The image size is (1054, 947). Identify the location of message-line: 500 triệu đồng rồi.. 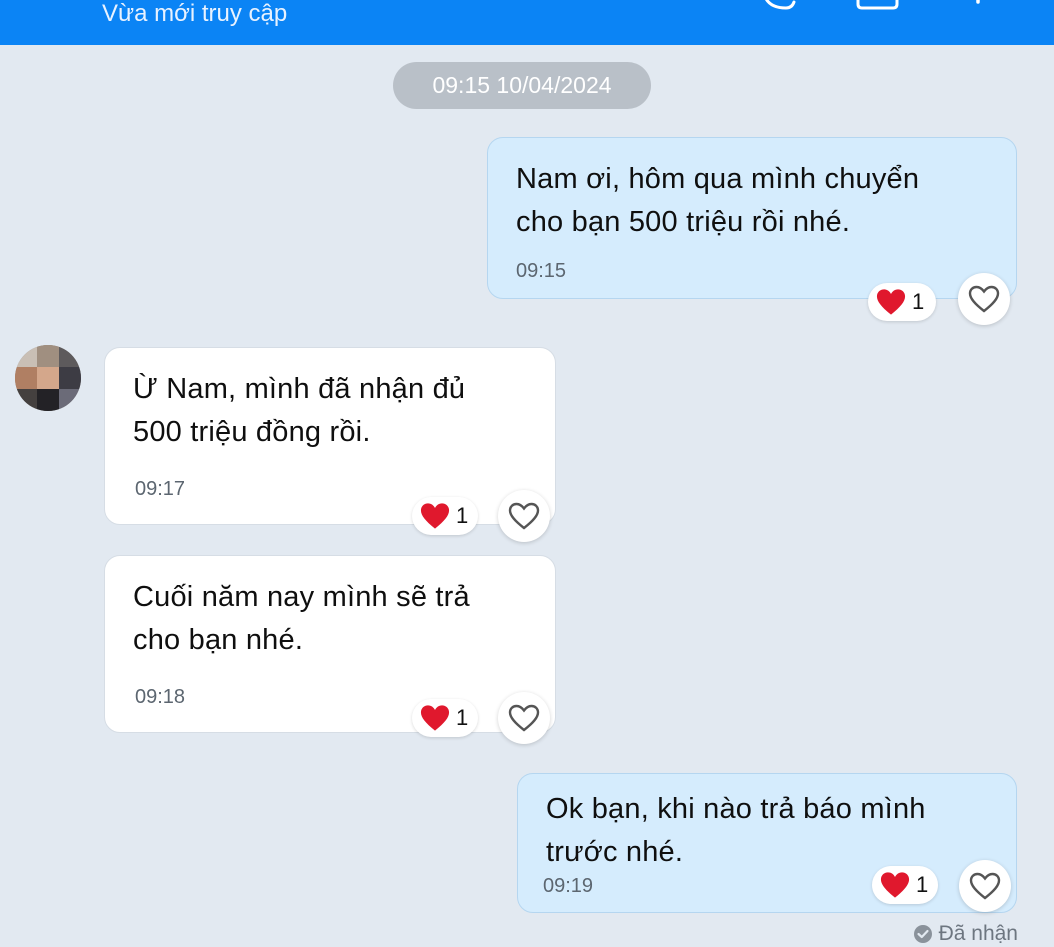
(252, 432).